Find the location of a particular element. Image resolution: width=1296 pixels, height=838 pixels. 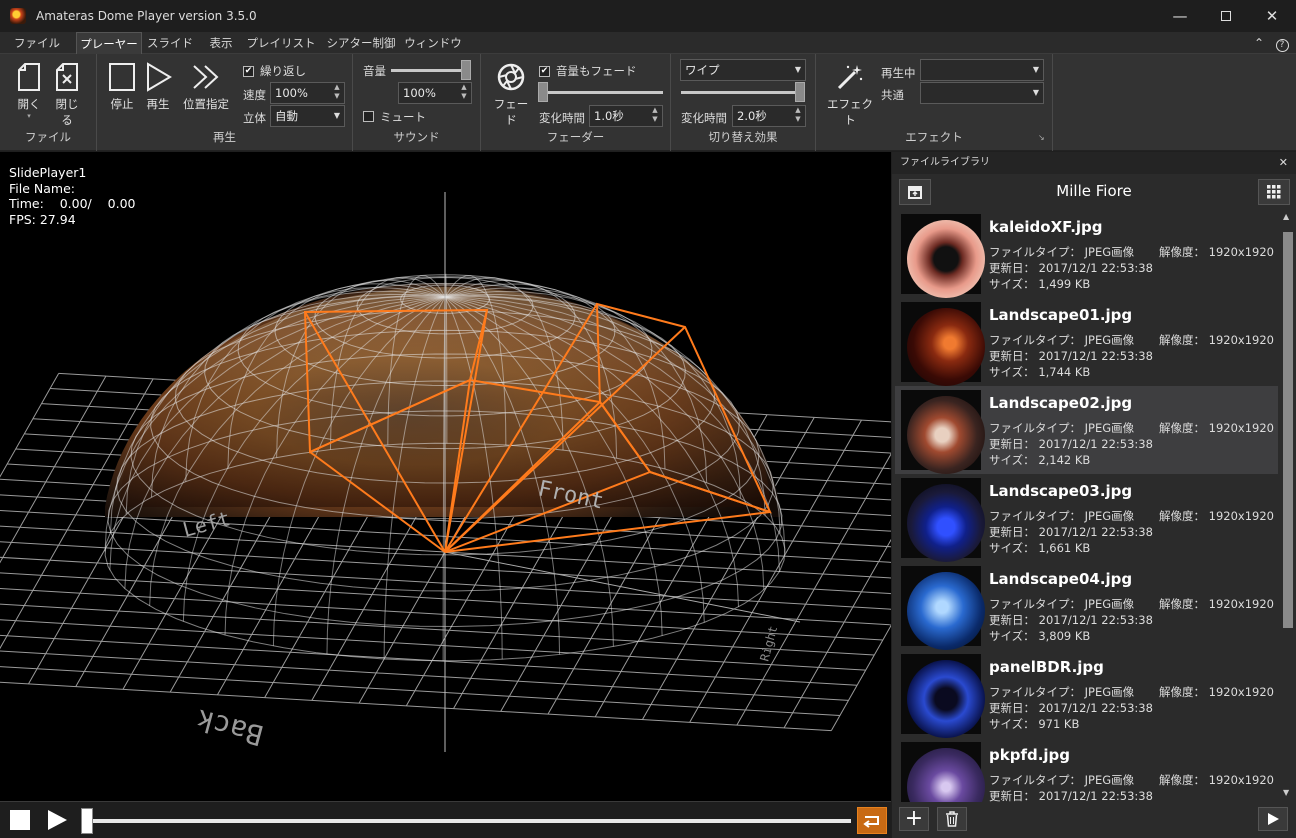

tab-window: ウィンドウ is located at coordinates (433, 43).